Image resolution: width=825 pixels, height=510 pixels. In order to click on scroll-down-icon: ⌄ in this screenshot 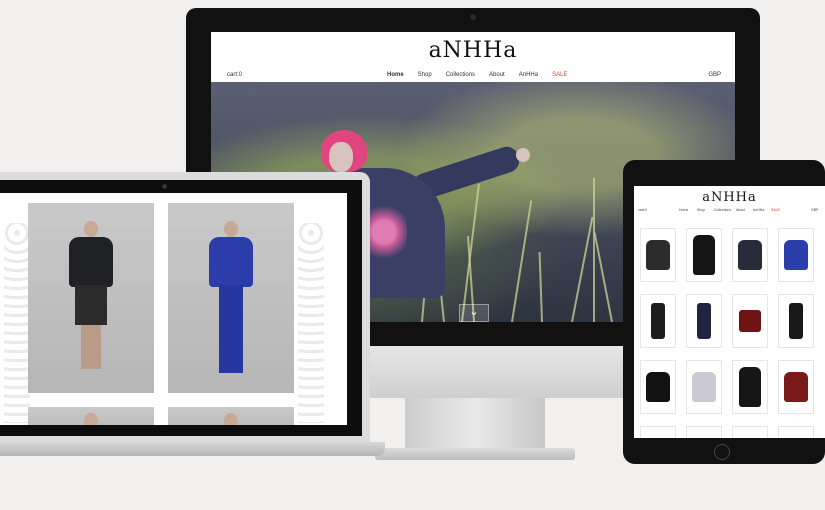, I will do `click(474, 313)`.